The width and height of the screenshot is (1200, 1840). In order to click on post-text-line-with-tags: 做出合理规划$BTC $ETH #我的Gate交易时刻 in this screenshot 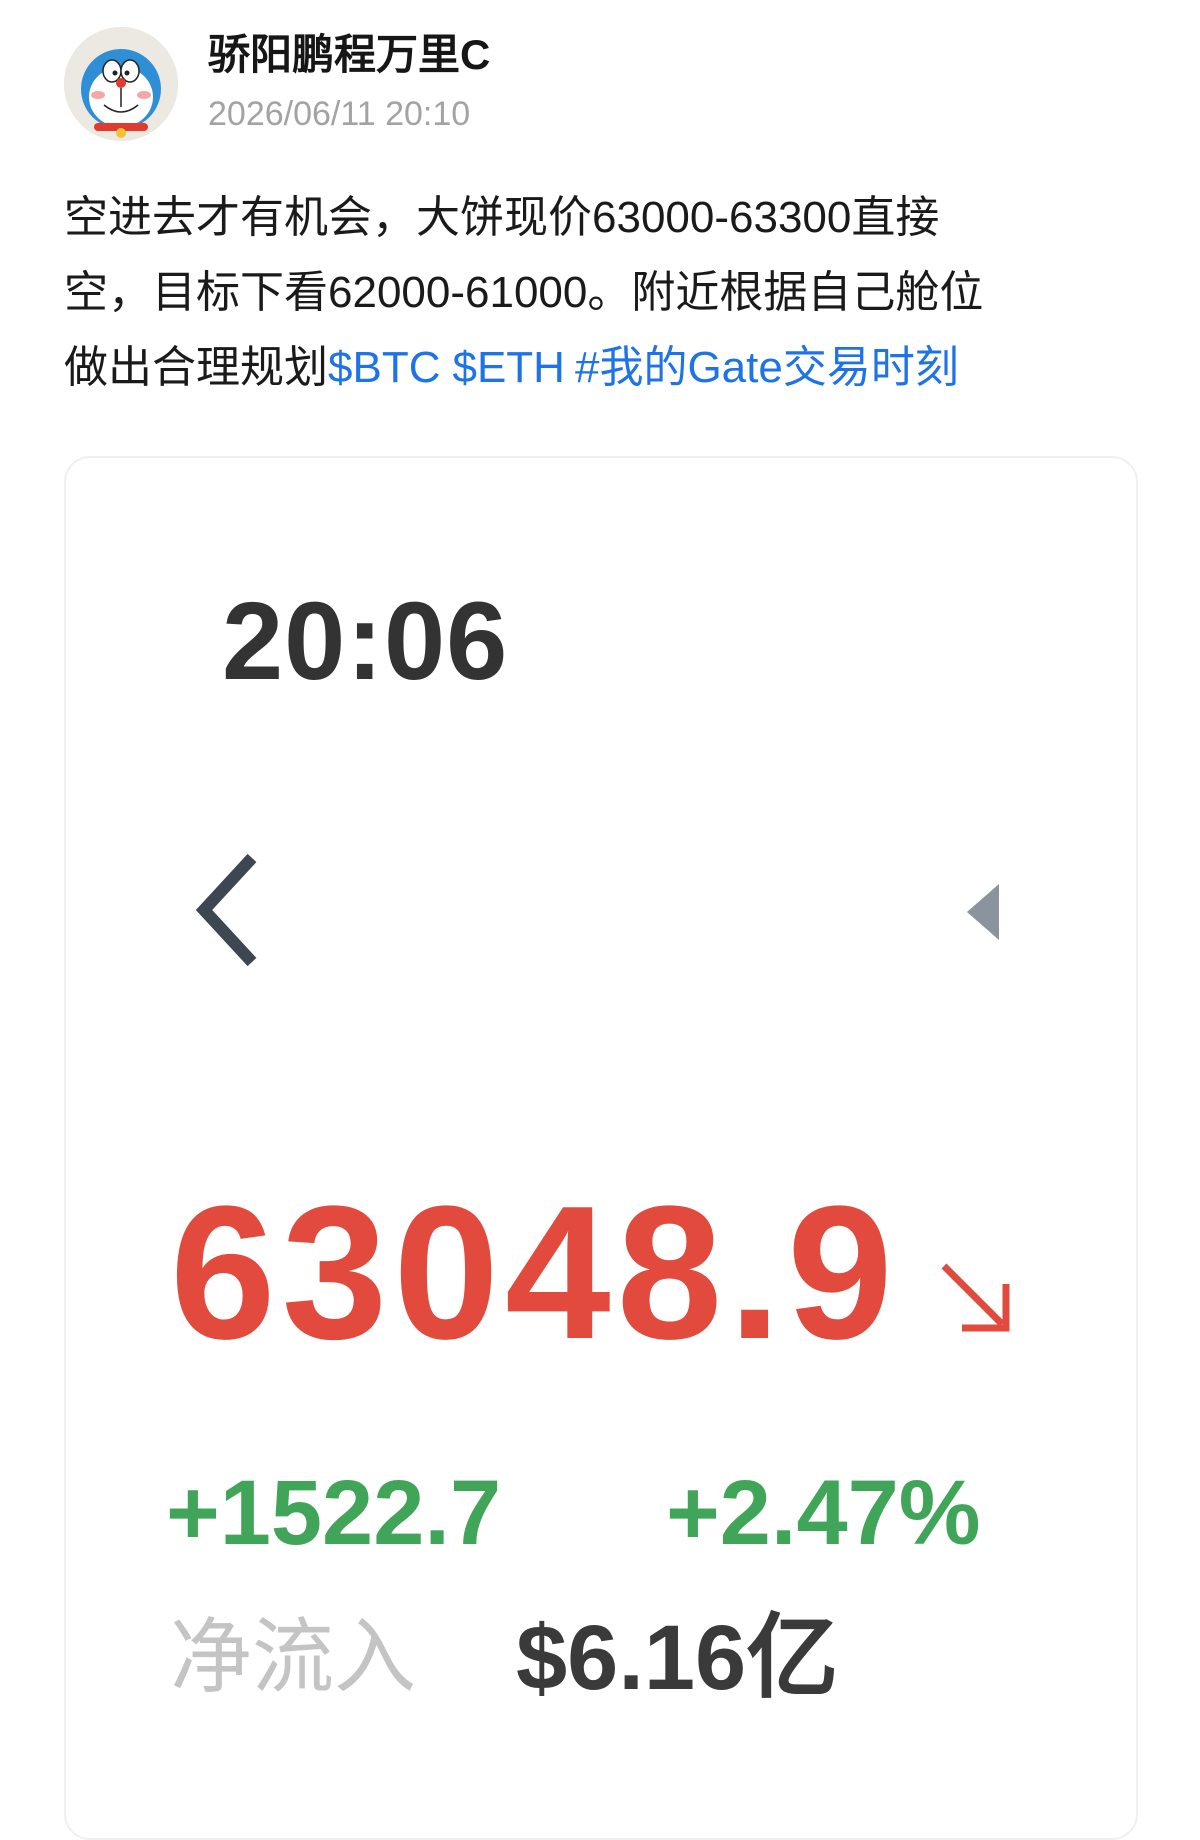, I will do `click(594, 367)`.